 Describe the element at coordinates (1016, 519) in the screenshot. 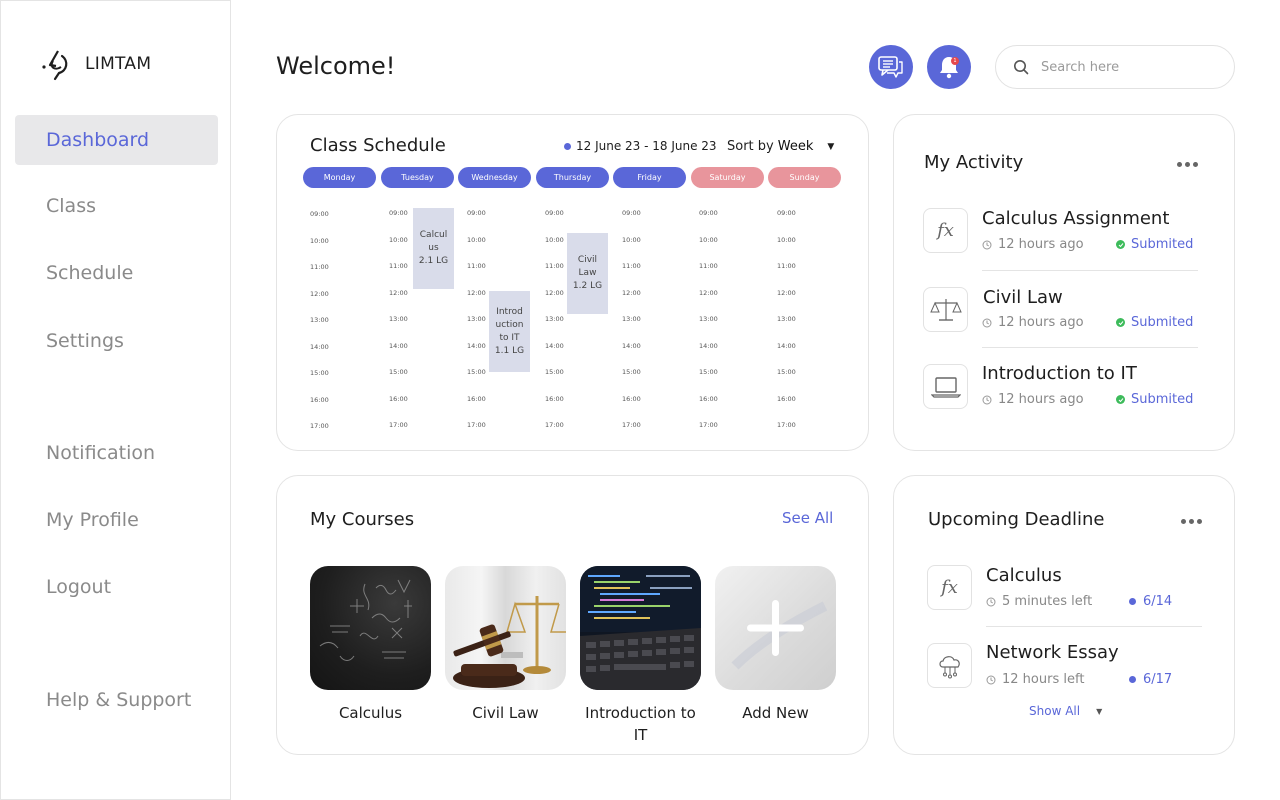

I see `deadline-title: Upcoming Deadline` at that location.